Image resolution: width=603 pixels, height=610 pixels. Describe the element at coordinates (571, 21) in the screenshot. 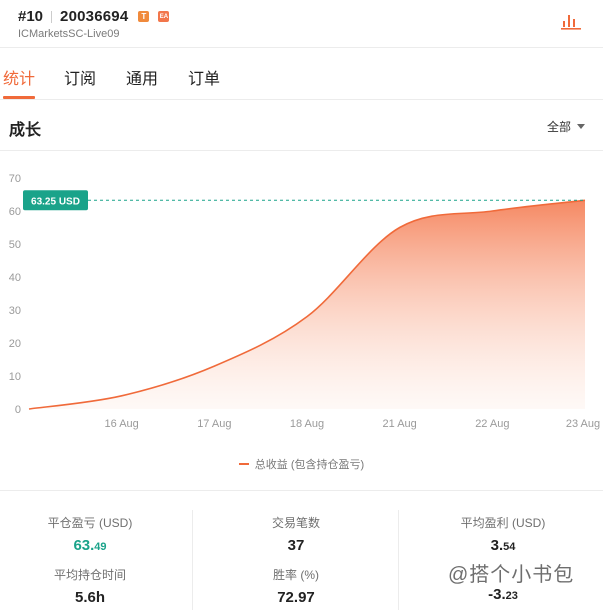

I see `bar-chart-icon` at that location.